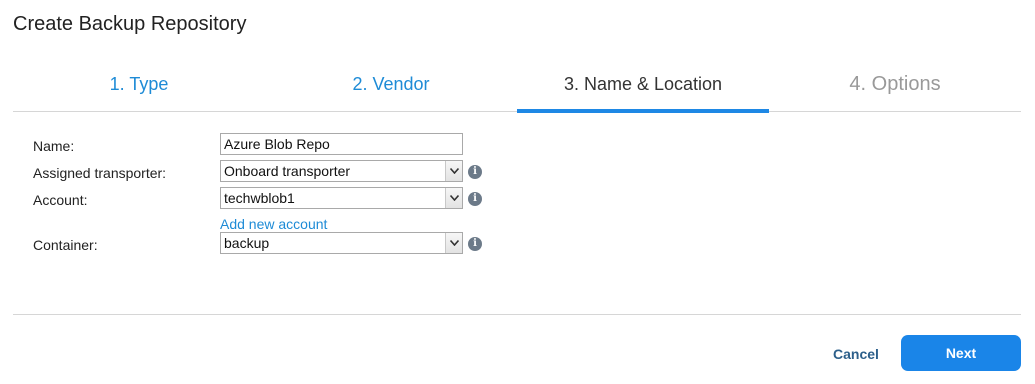 The width and height of the screenshot is (1035, 384). Describe the element at coordinates (139, 84) in the screenshot. I see `step-type-label: 1. Type` at that location.